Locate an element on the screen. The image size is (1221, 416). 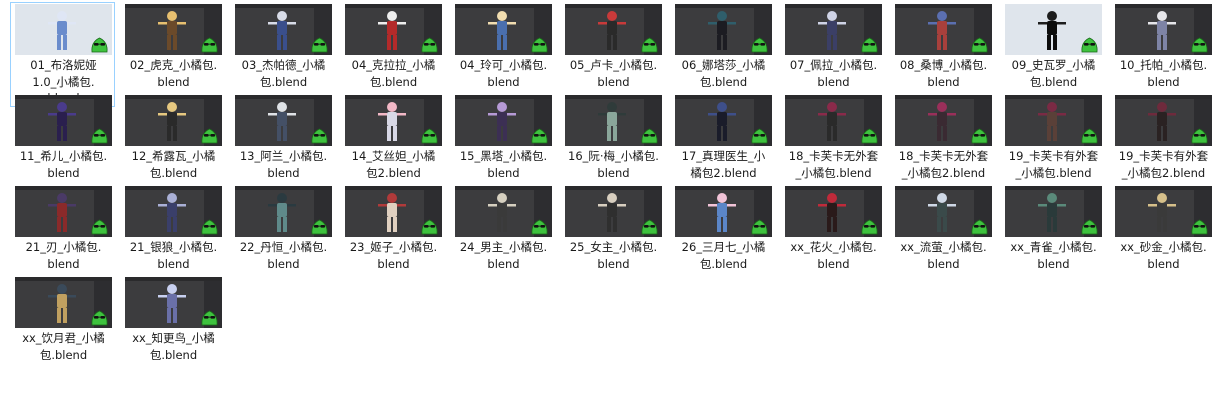
file-item: 22_丹恒_小橘包. blend is located at coordinates (282, 236).